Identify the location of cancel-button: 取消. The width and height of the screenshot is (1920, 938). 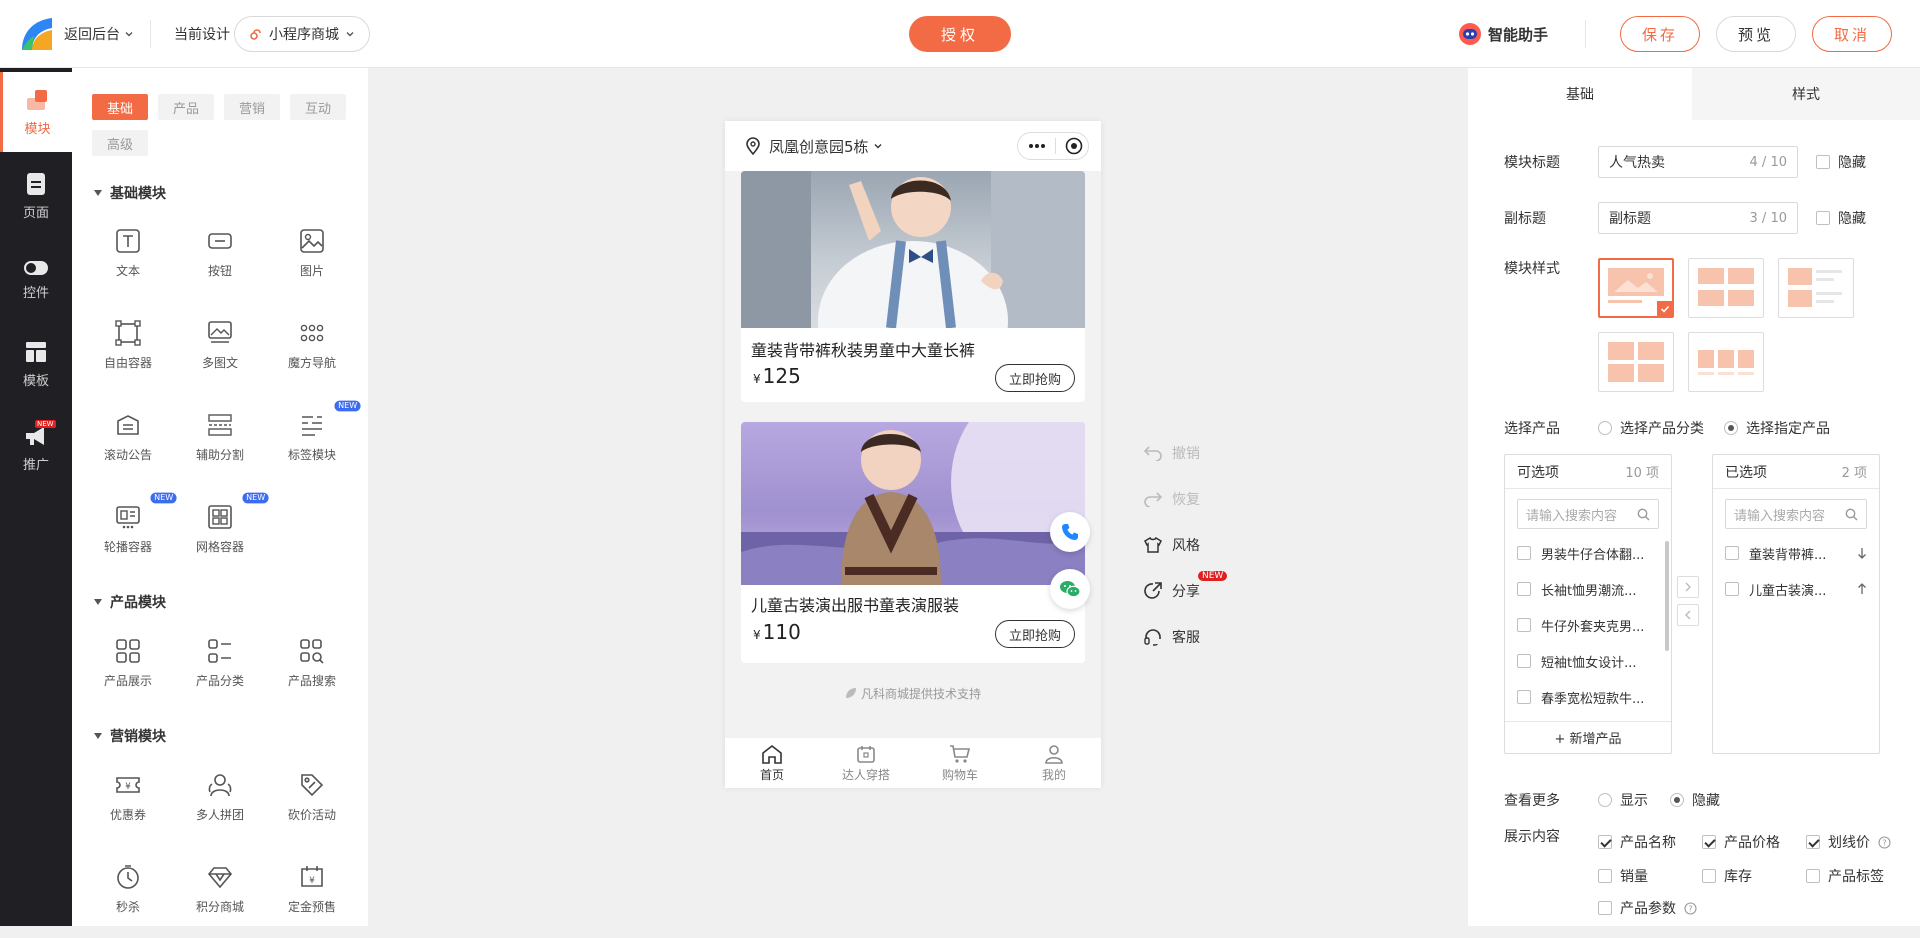
(1852, 34).